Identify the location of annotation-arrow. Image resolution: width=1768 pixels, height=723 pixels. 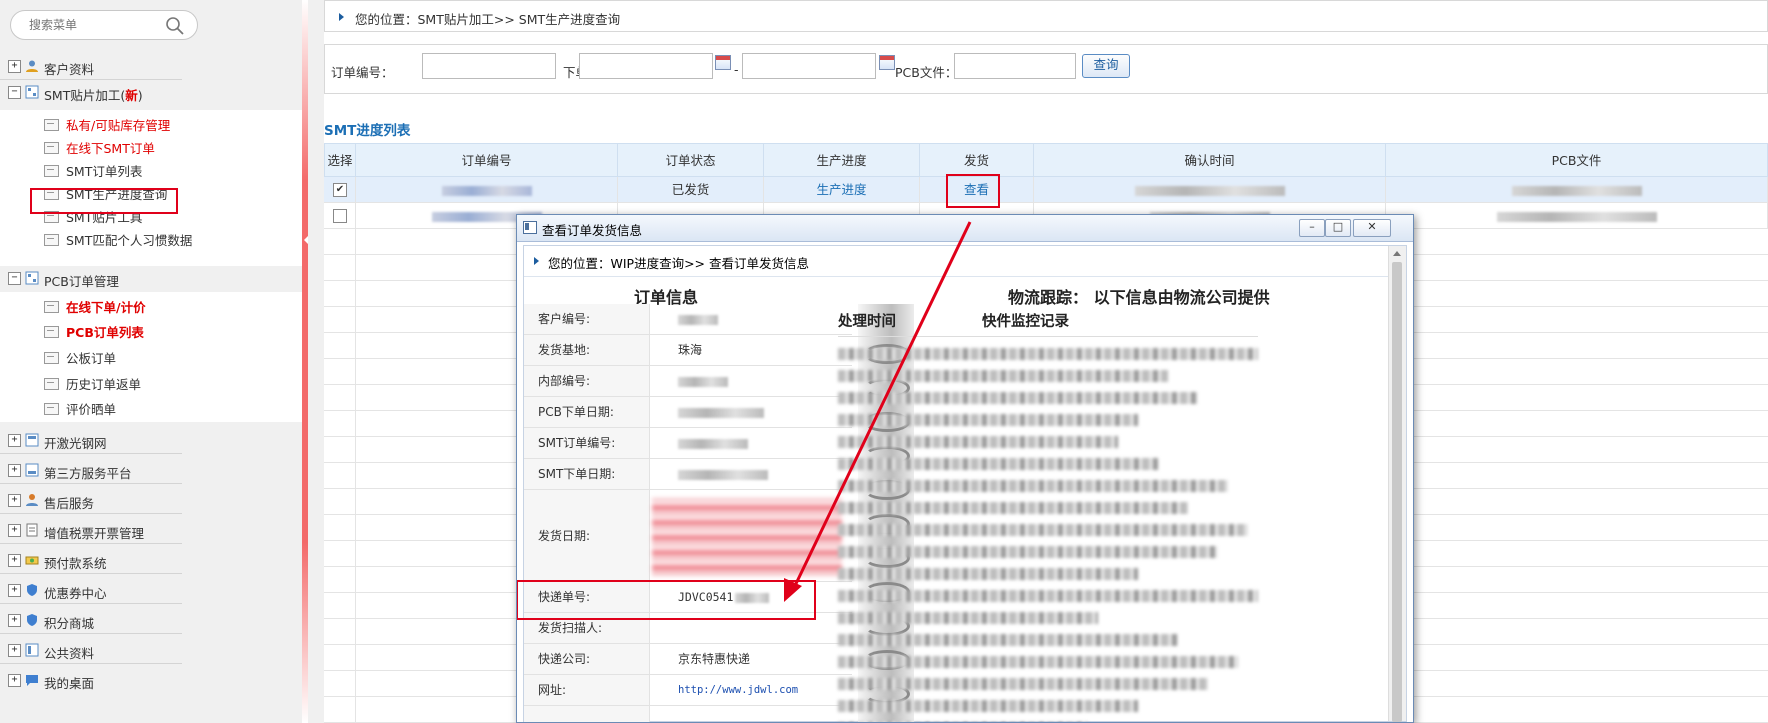
(878, 411).